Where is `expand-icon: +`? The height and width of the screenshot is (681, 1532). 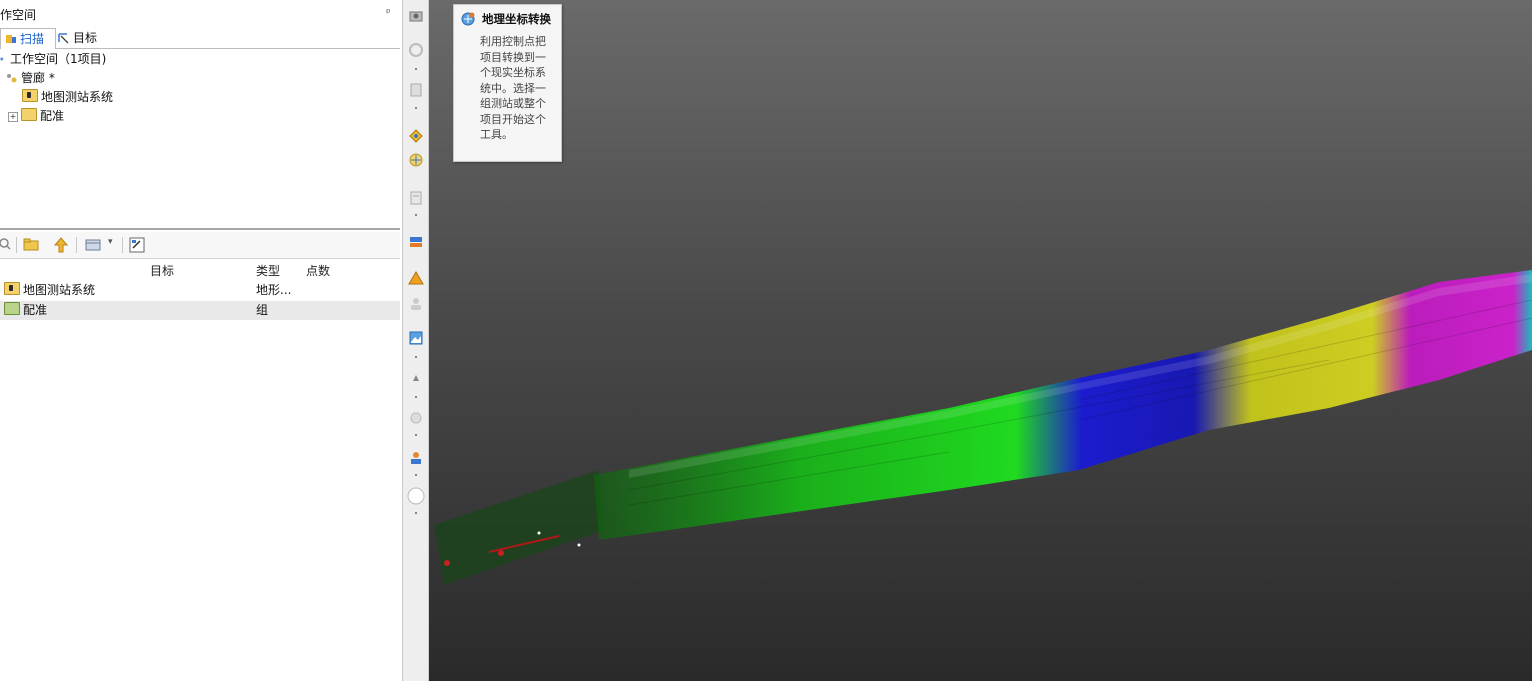 expand-icon: + is located at coordinates (13, 117).